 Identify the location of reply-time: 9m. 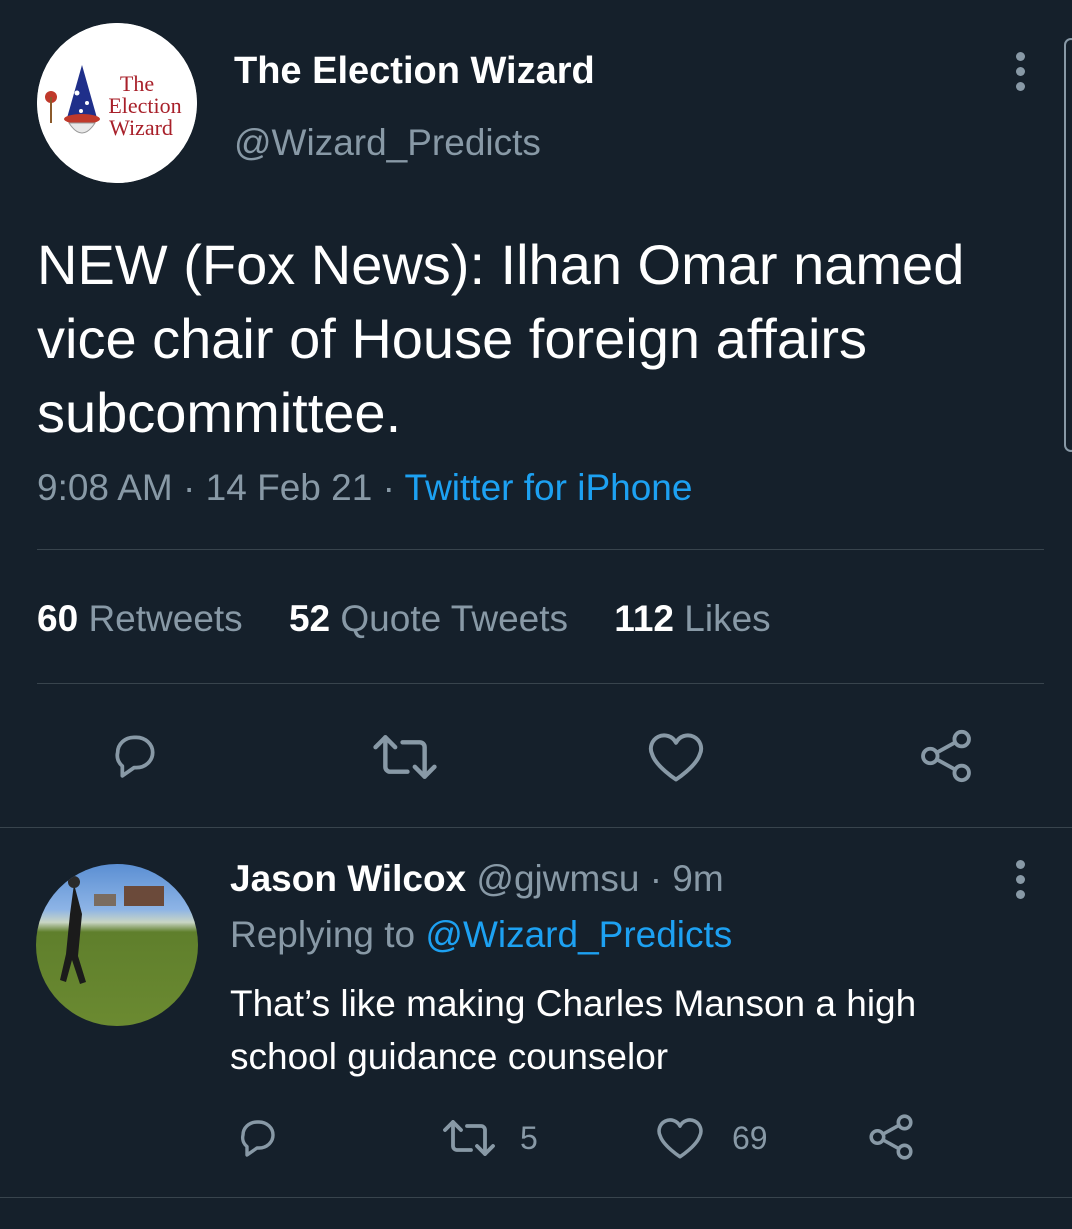
(698, 878).